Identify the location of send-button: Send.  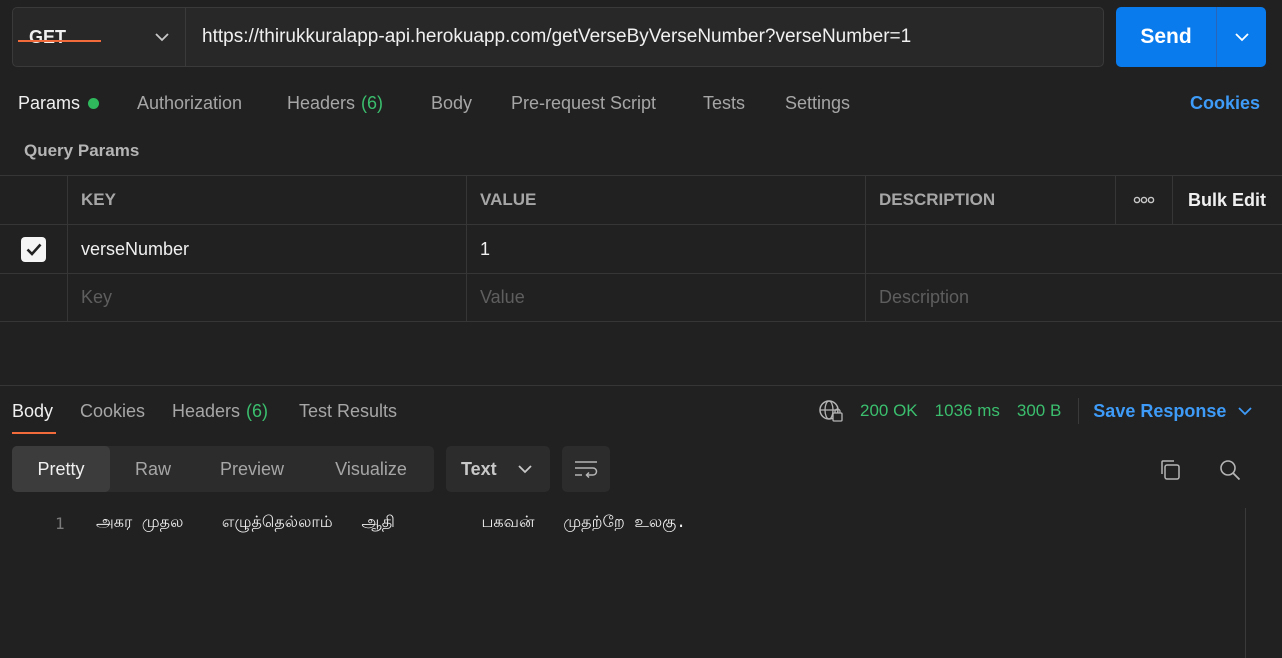
(1166, 37).